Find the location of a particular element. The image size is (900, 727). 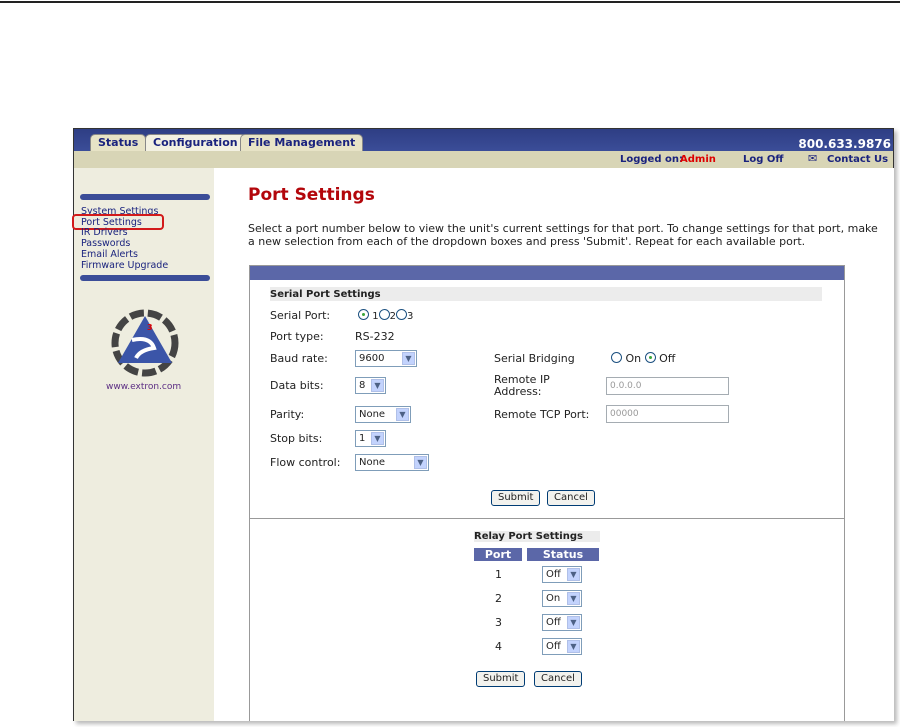

data-bits-select: 8 ▼ is located at coordinates (370, 385).